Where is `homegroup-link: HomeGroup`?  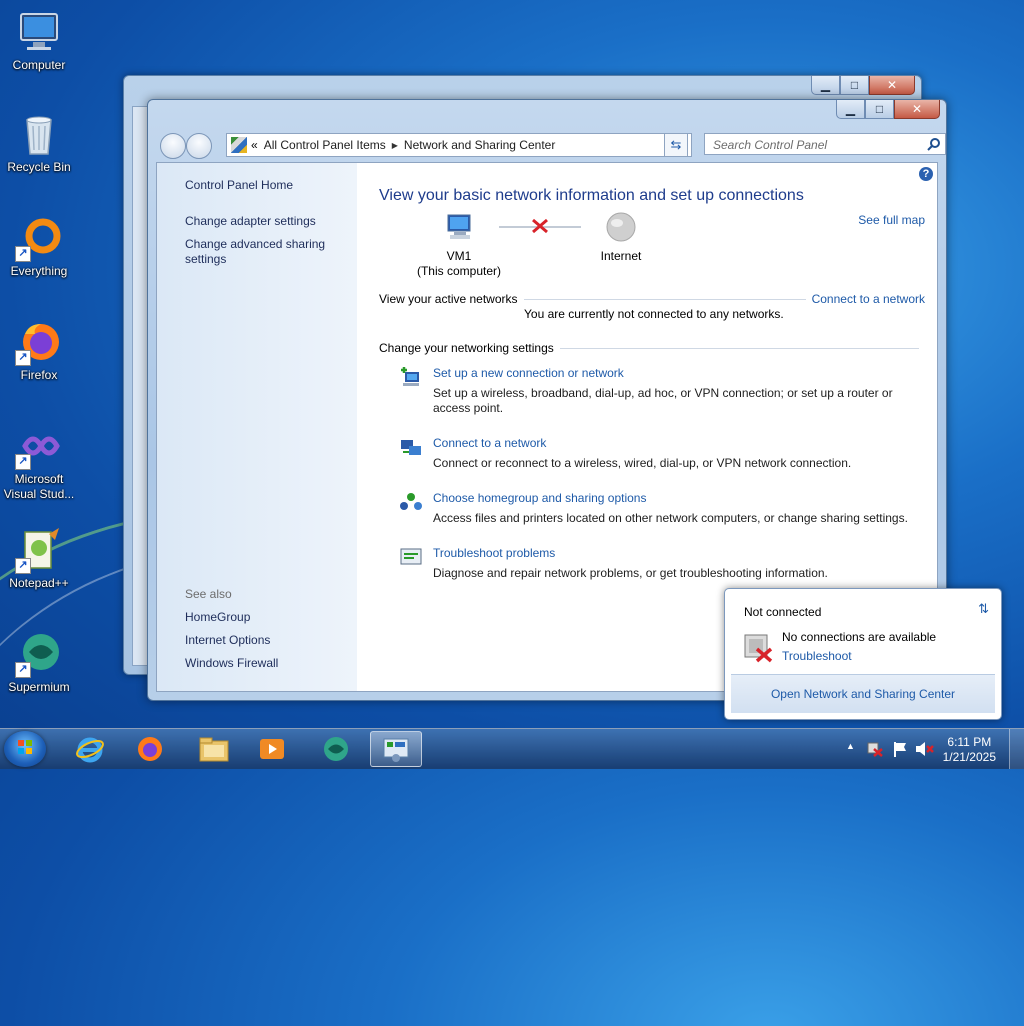
homegroup-link: HomeGroup is located at coordinates (217, 617).